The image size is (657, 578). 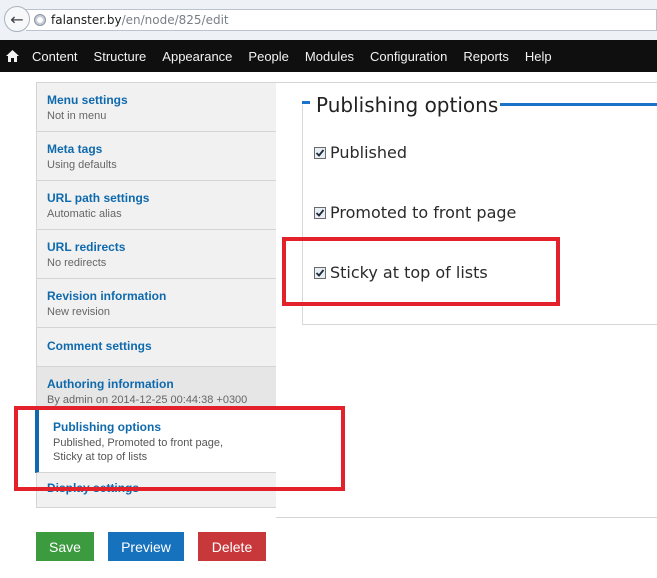 What do you see at coordinates (87, 100) in the screenshot?
I see `tab-title: Menu settings` at bounding box center [87, 100].